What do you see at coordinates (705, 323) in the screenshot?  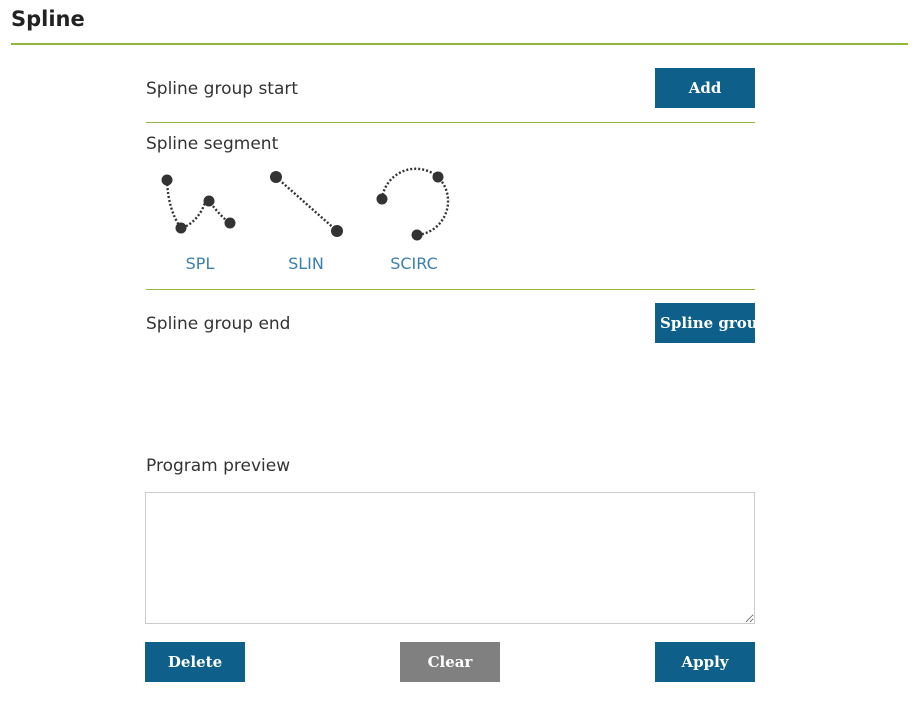 I see `spline-group-end-button: Spline group end` at bounding box center [705, 323].